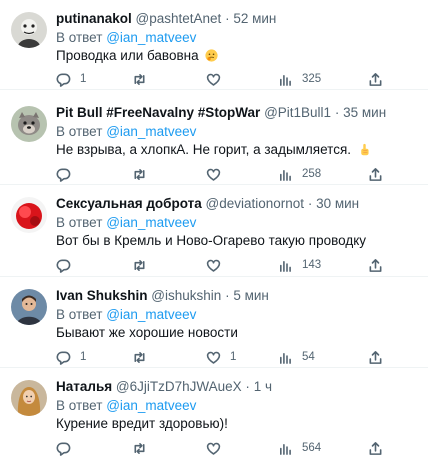 The width and height of the screenshot is (428, 458). What do you see at coordinates (299, 448) in the screenshot?
I see `views-button: 564` at bounding box center [299, 448].